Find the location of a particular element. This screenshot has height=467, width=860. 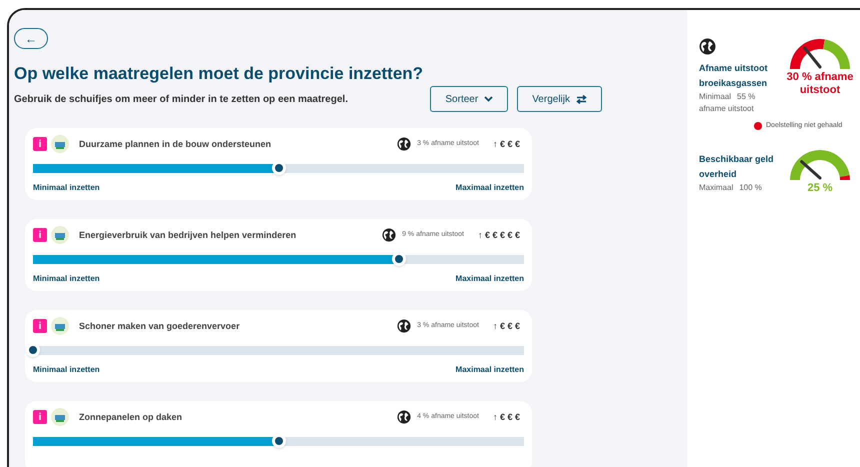

measure-title: Zonnepanelen op daken is located at coordinates (130, 417).